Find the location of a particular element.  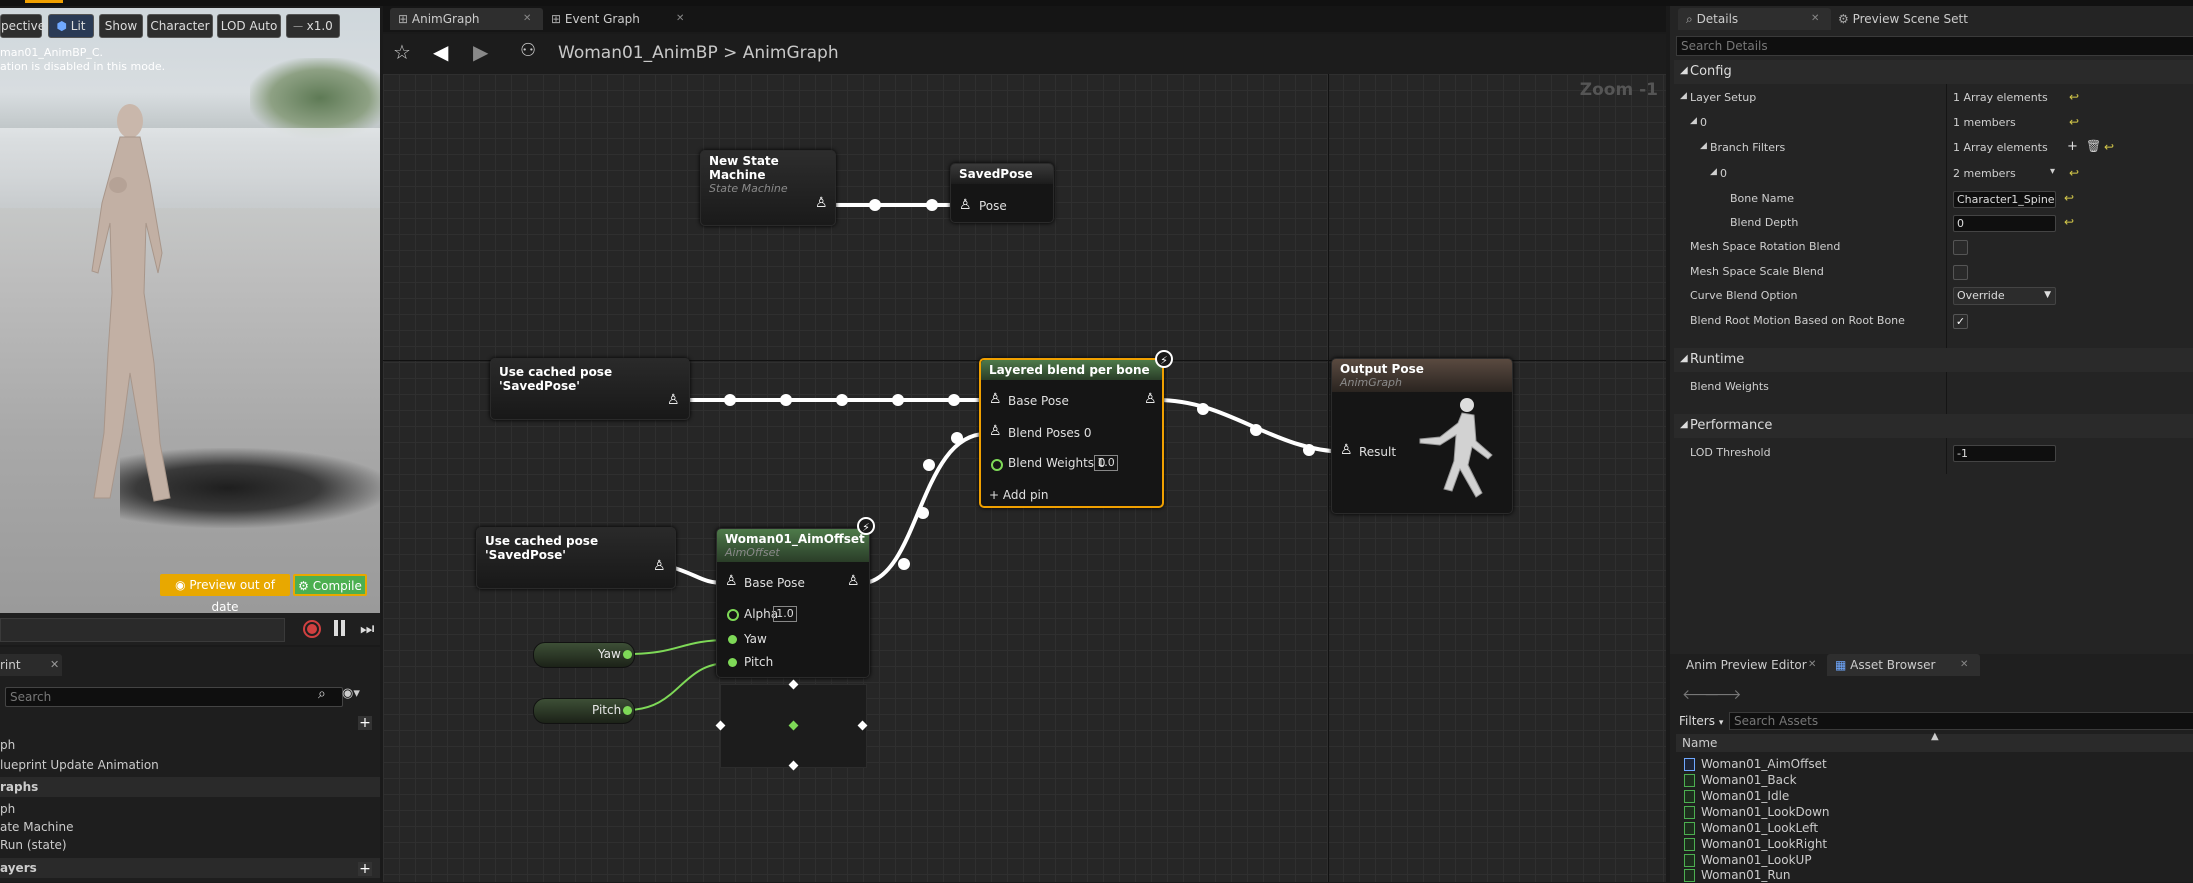

close-icon: ✕ is located at coordinates (54, 665).